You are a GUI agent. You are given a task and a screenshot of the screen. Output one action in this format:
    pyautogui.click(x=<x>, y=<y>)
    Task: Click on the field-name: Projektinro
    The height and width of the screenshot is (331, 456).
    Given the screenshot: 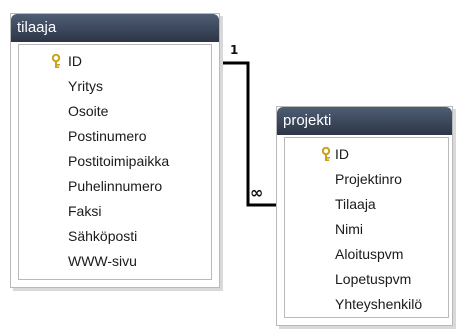 What is the action you would take?
    pyautogui.click(x=368, y=179)
    